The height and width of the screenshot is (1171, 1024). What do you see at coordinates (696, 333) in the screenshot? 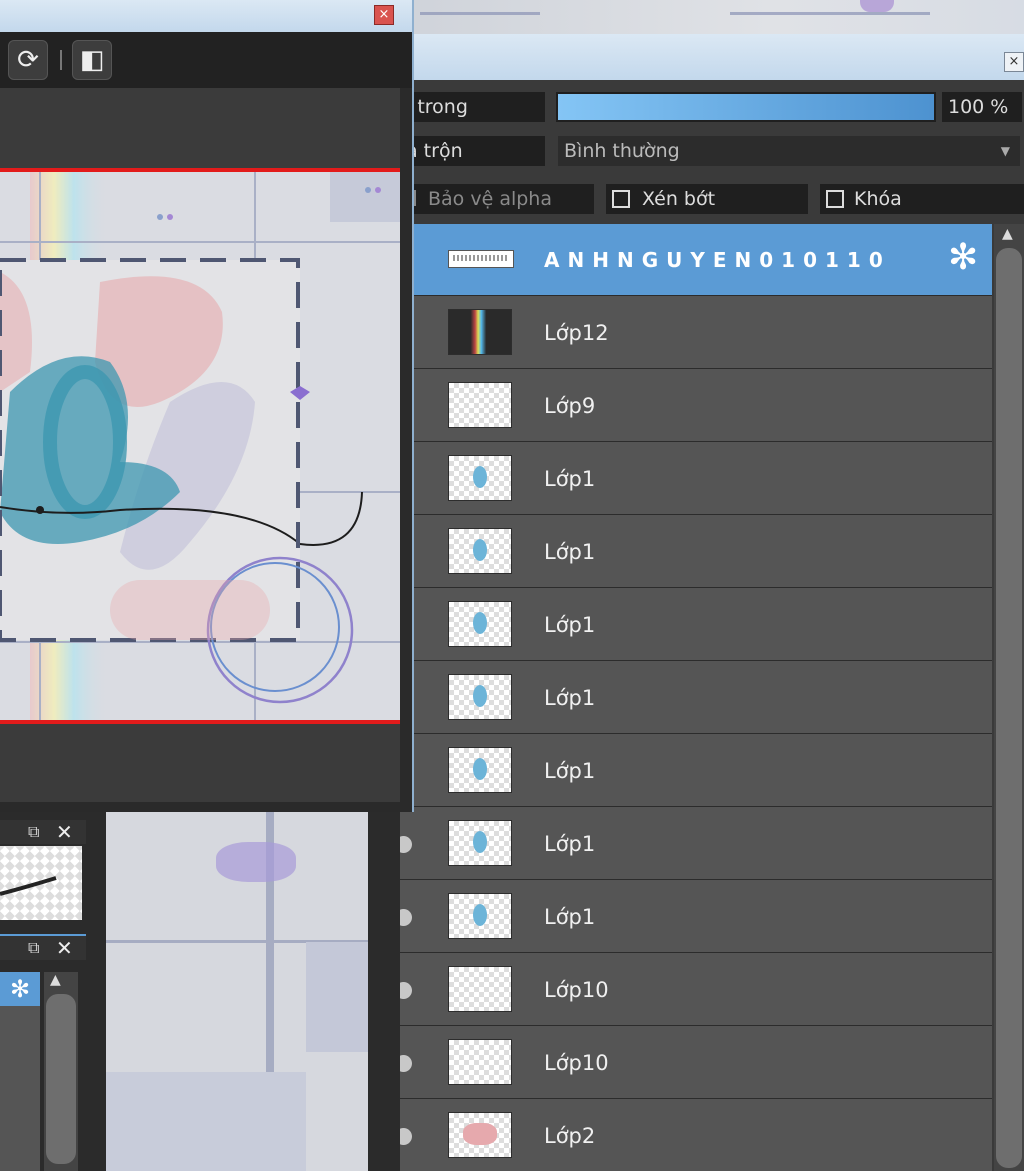
I see `layer-row: Lớp12` at bounding box center [696, 333].